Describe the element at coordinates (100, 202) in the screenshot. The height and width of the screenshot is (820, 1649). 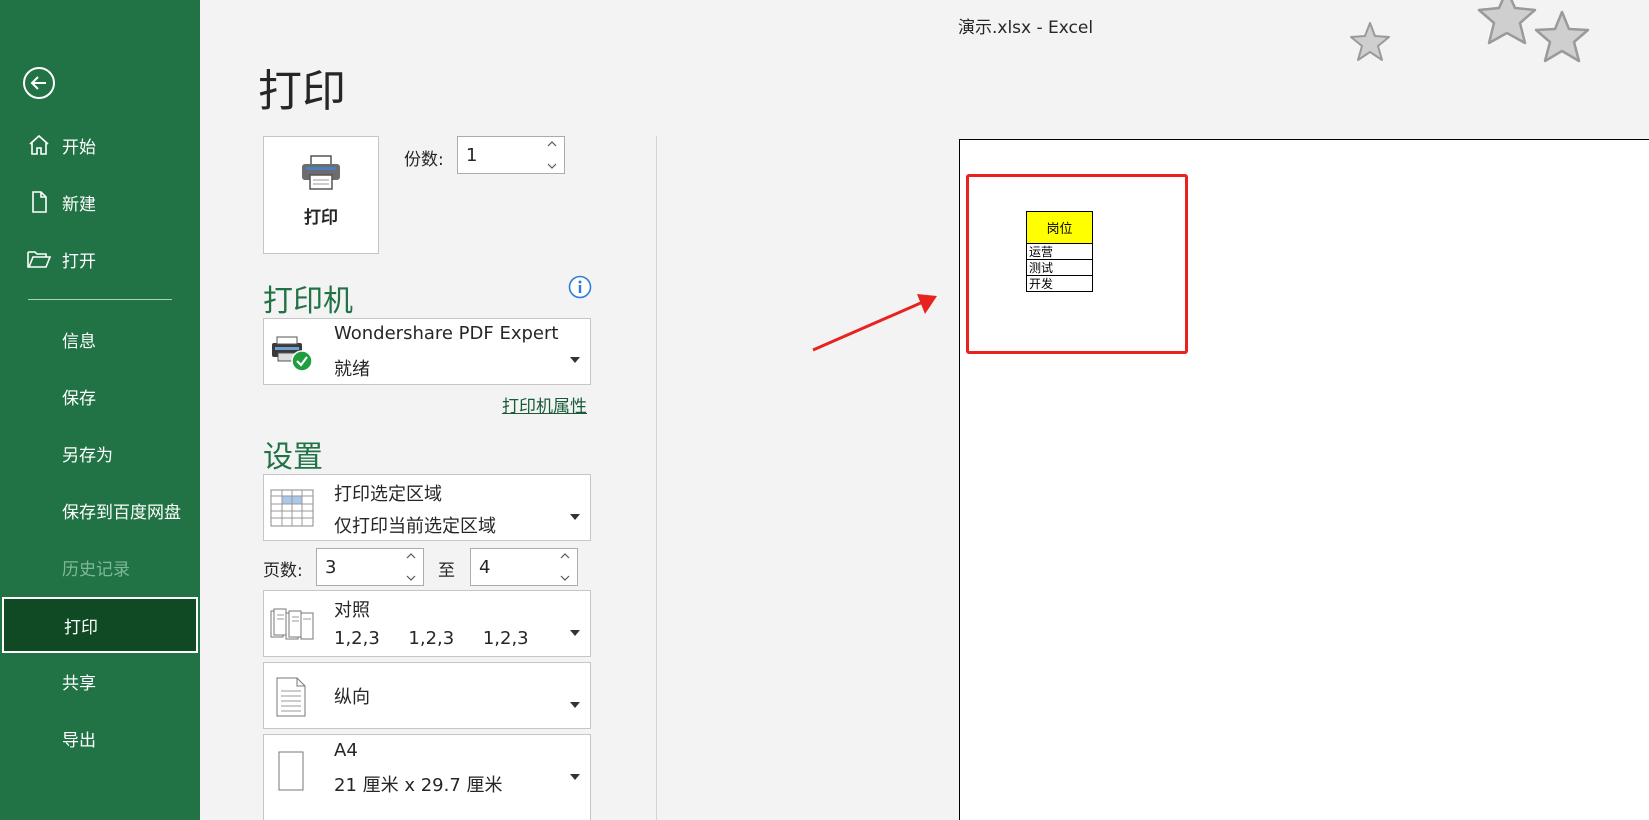
I see `nav-item-new: 新建` at that location.